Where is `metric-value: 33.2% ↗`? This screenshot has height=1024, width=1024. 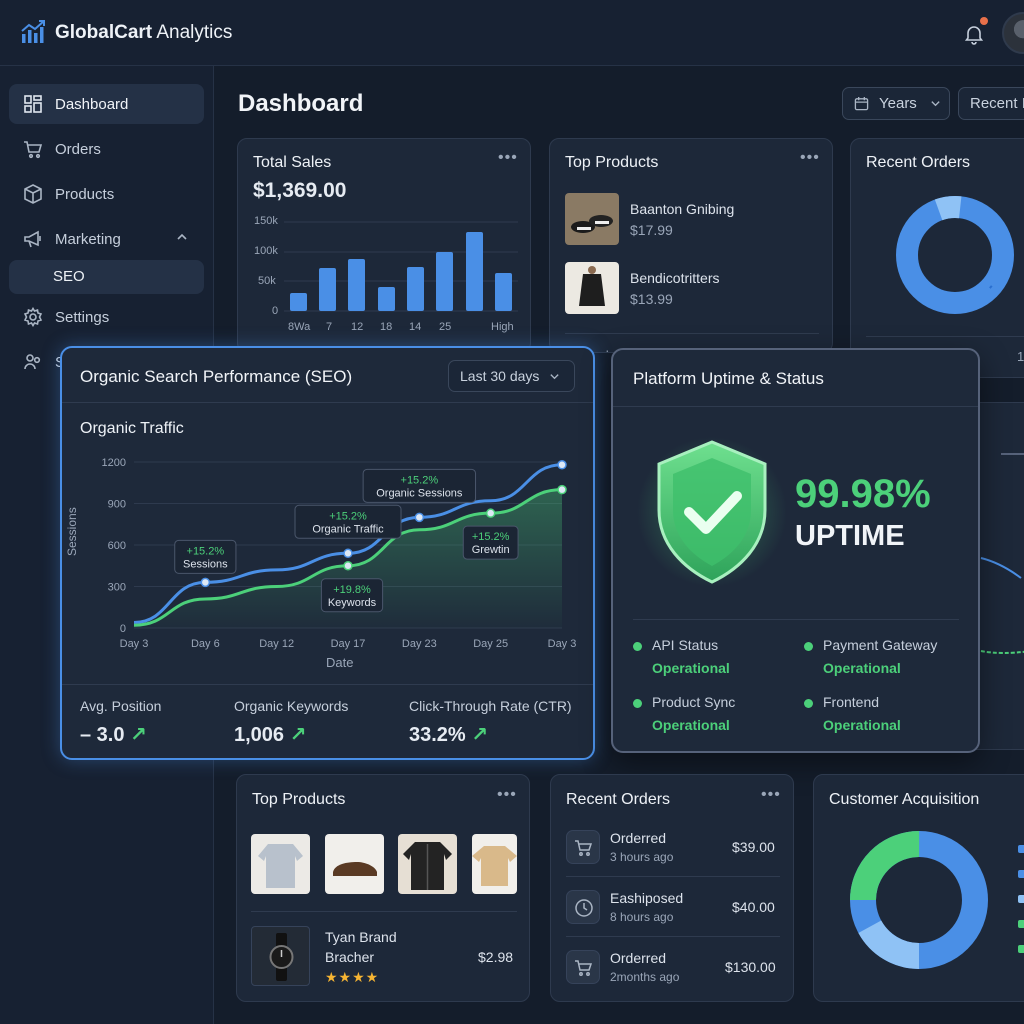
metric-value: 33.2% ↗ is located at coordinates (449, 735).